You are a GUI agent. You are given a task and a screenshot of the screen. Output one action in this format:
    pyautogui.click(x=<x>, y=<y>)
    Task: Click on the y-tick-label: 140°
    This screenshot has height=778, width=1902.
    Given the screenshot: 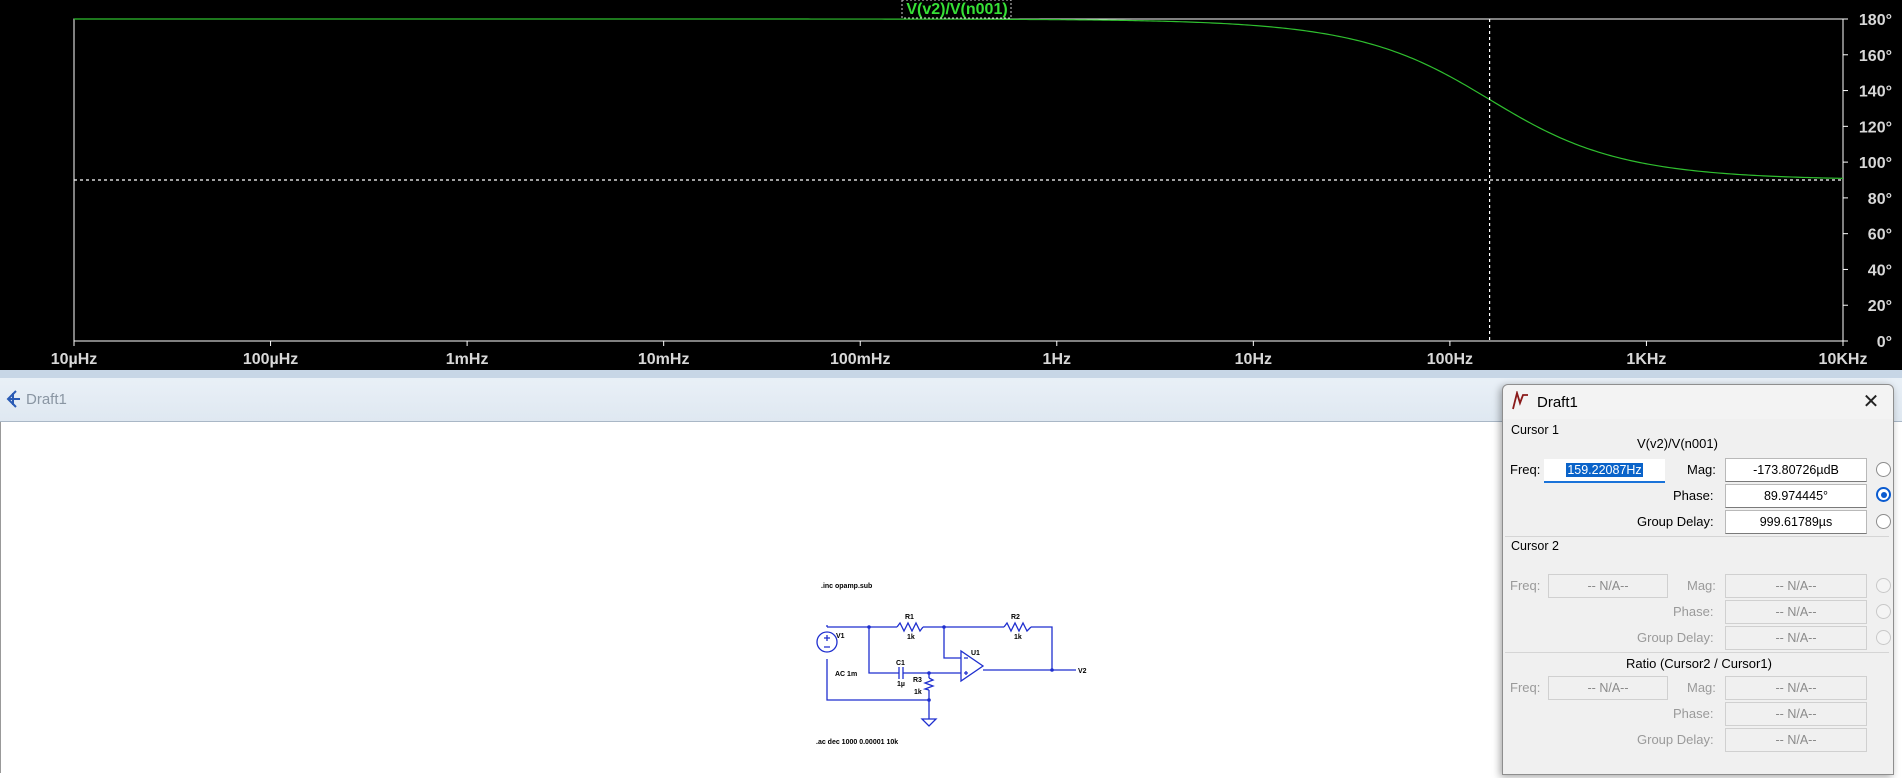 What is the action you would take?
    pyautogui.click(x=1875, y=92)
    